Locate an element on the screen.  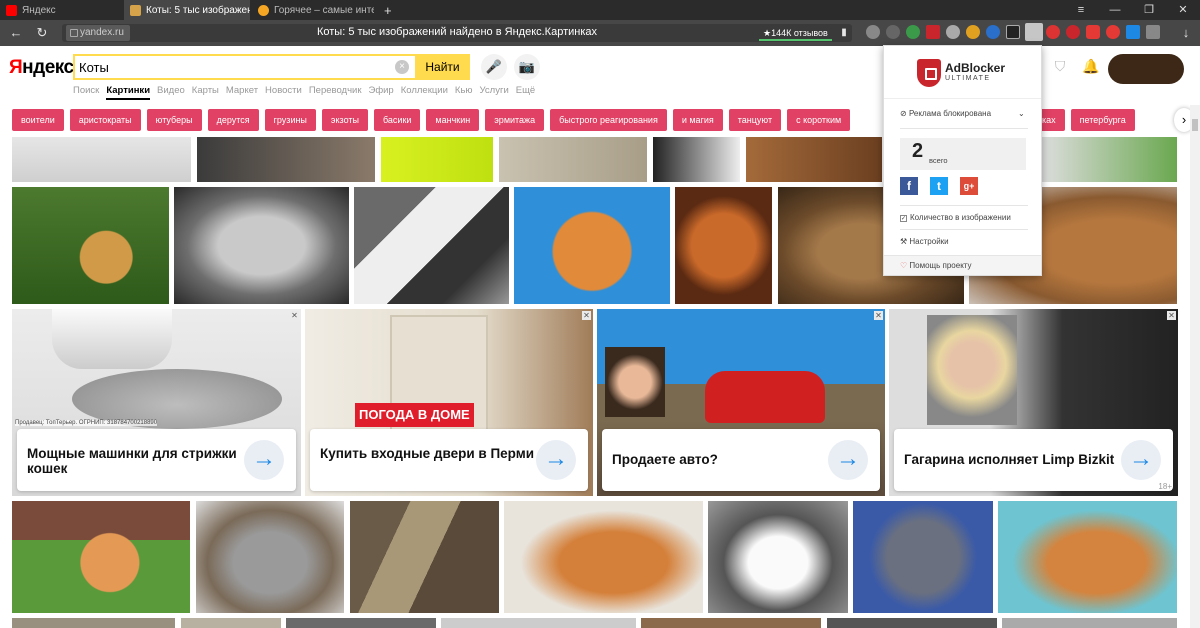
protect-shield-icon: ⛉ is located at coordinates (1060, 66).